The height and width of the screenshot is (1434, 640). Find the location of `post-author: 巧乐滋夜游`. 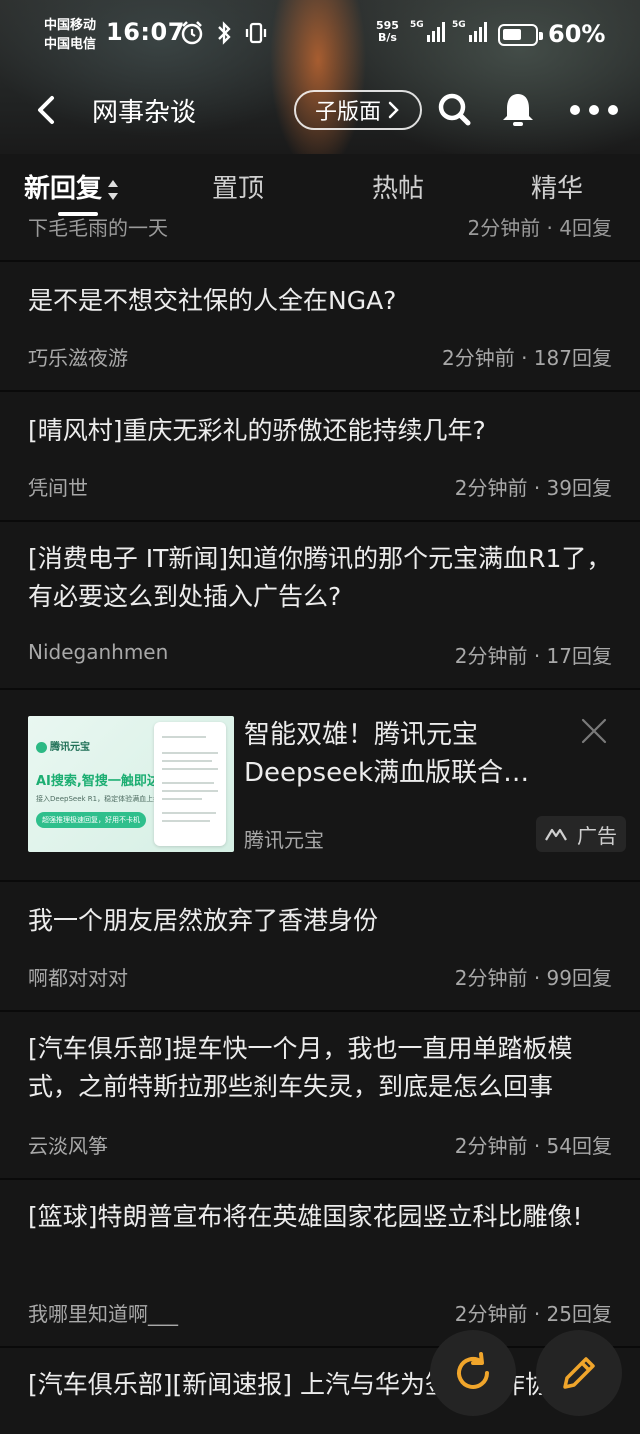

post-author: 巧乐滋夜游 is located at coordinates (78, 358).